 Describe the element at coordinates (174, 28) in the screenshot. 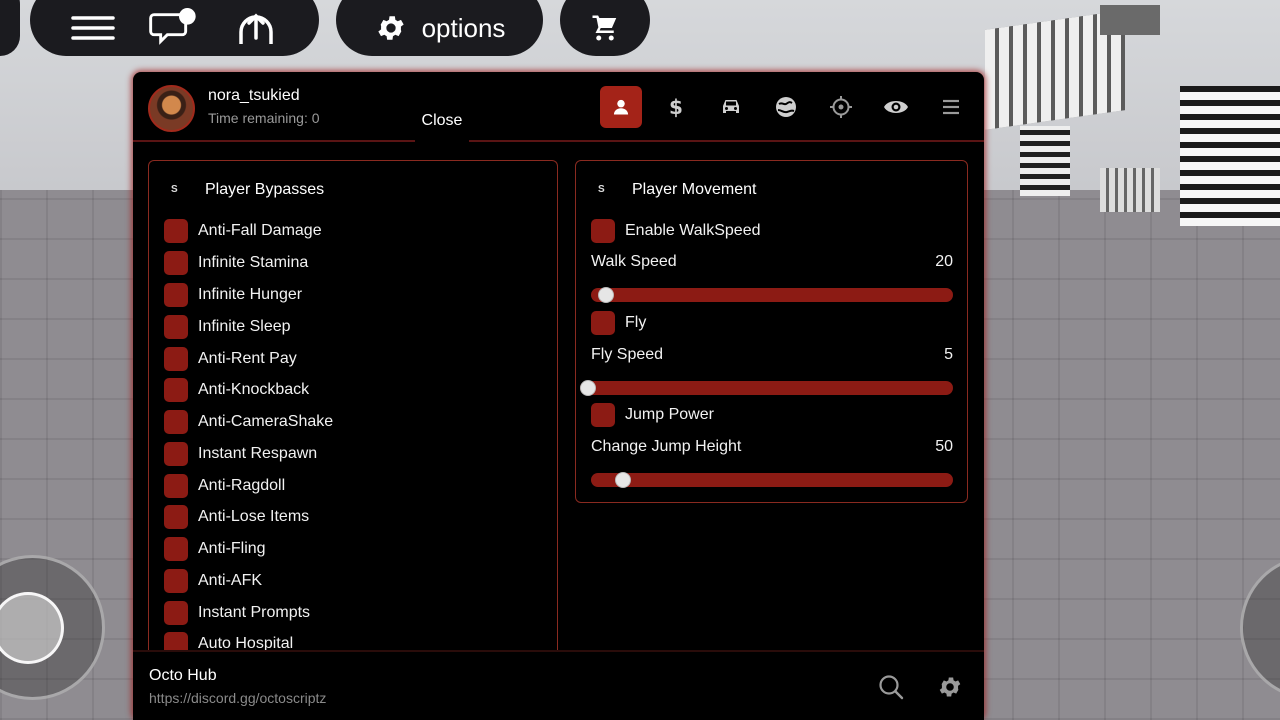

I see `chat-icon` at that location.